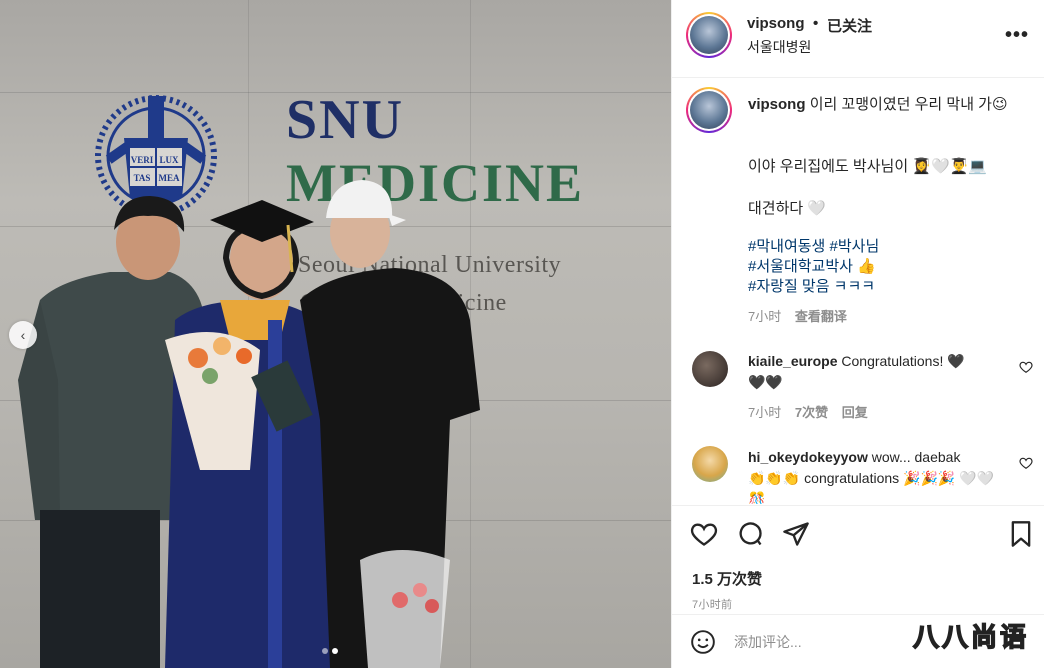  I want to click on likes-count: 1.5 万次赞, so click(727, 578).